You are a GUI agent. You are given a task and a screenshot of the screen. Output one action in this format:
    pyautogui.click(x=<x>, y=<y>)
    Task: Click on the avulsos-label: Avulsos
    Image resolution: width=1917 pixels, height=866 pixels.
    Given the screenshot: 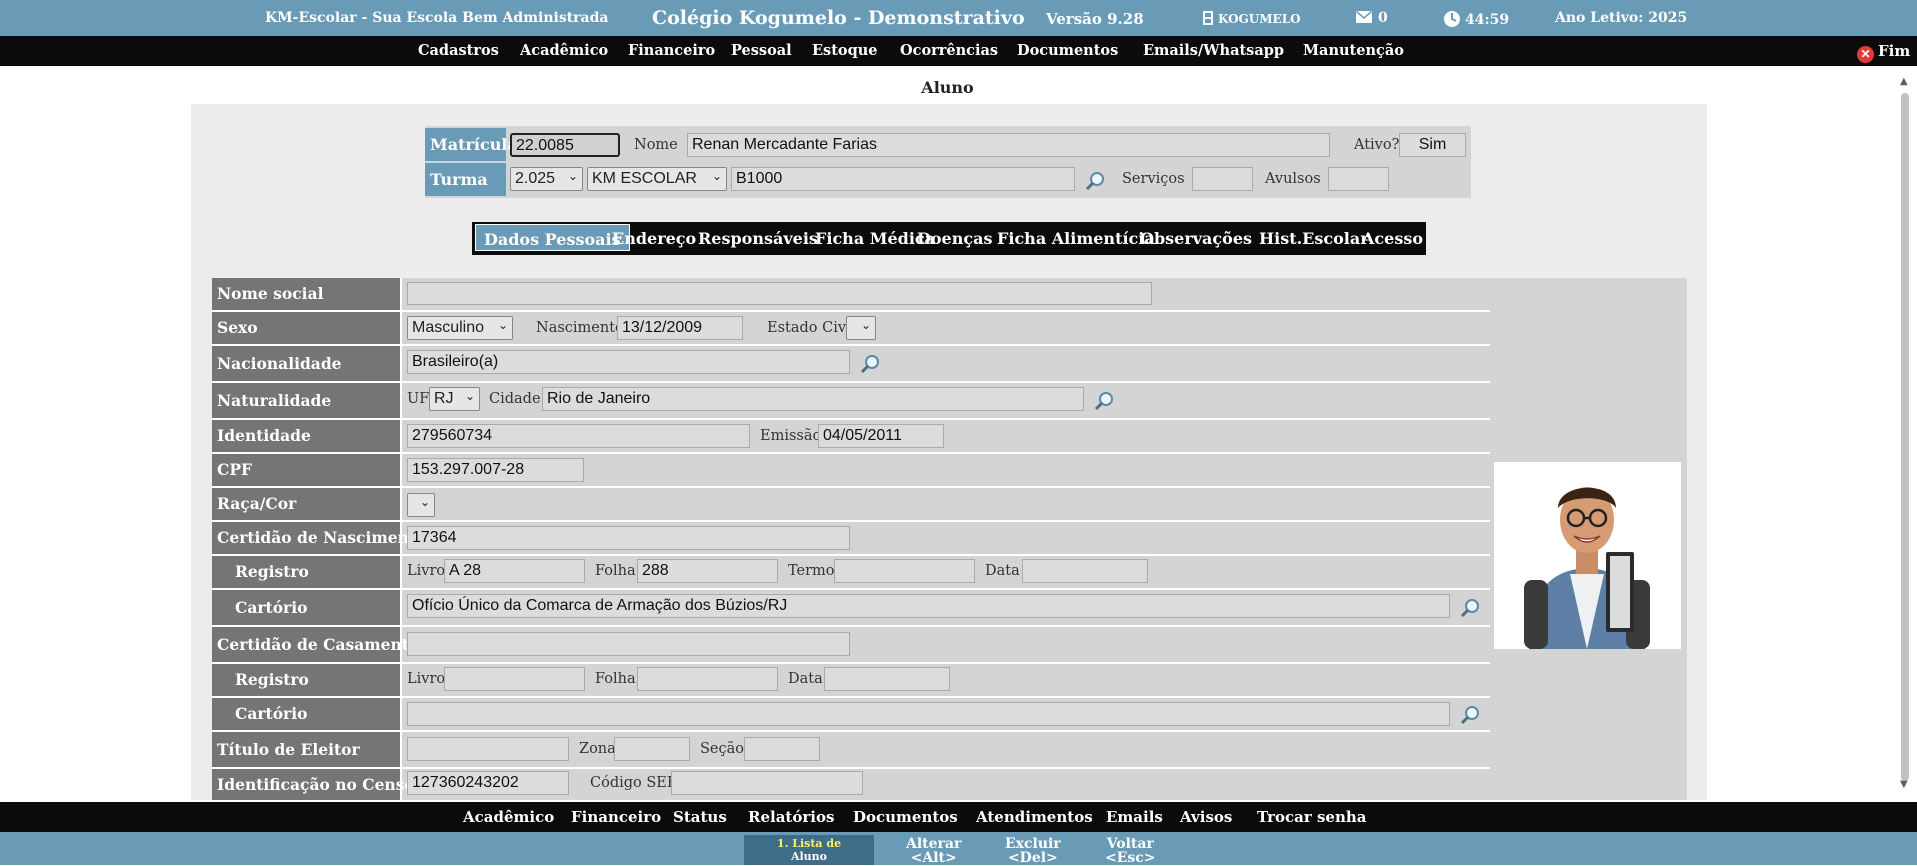 What is the action you would take?
    pyautogui.click(x=1293, y=179)
    